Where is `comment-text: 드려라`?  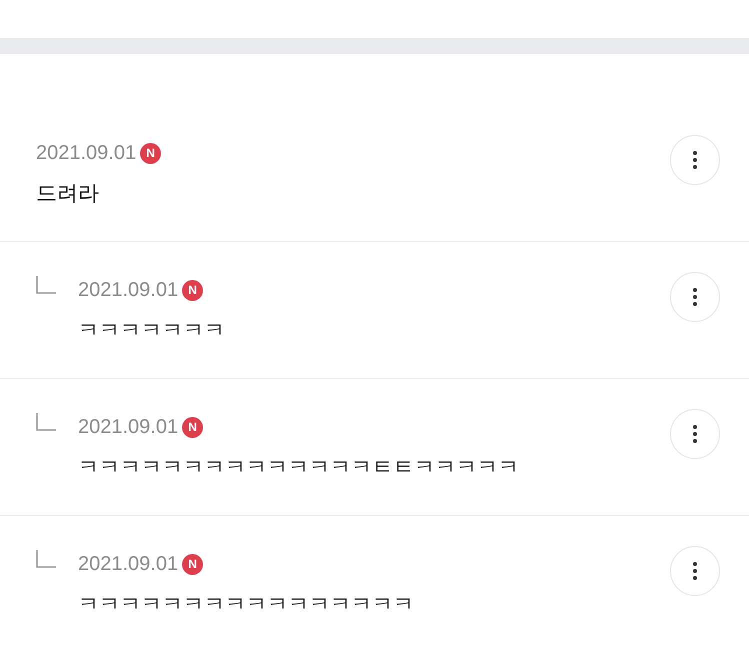 comment-text: 드려라 is located at coordinates (67, 194).